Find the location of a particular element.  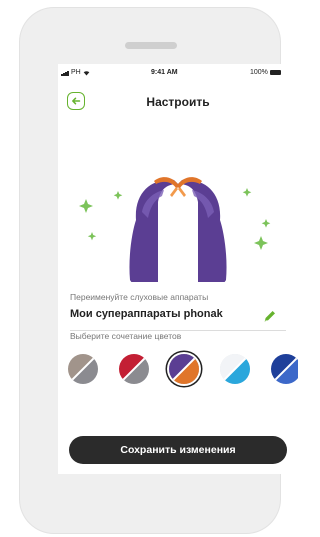

battery-indicator: 100% is located at coordinates (265, 72).